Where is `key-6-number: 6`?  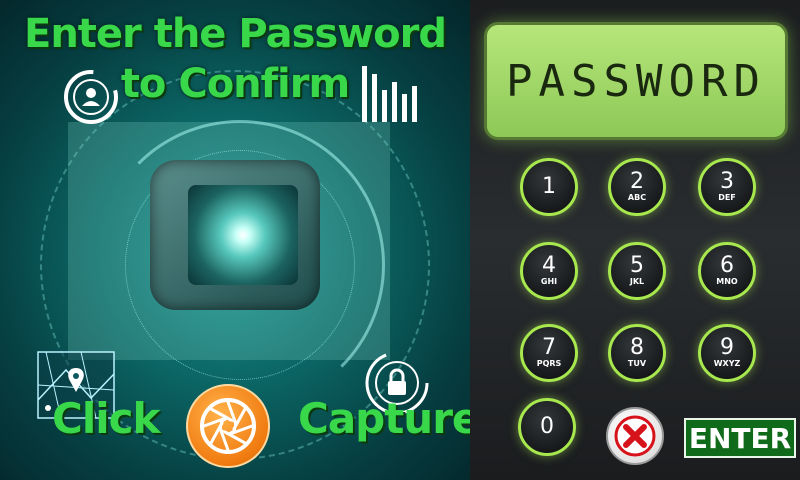
key-6-number: 6 is located at coordinates (727, 265).